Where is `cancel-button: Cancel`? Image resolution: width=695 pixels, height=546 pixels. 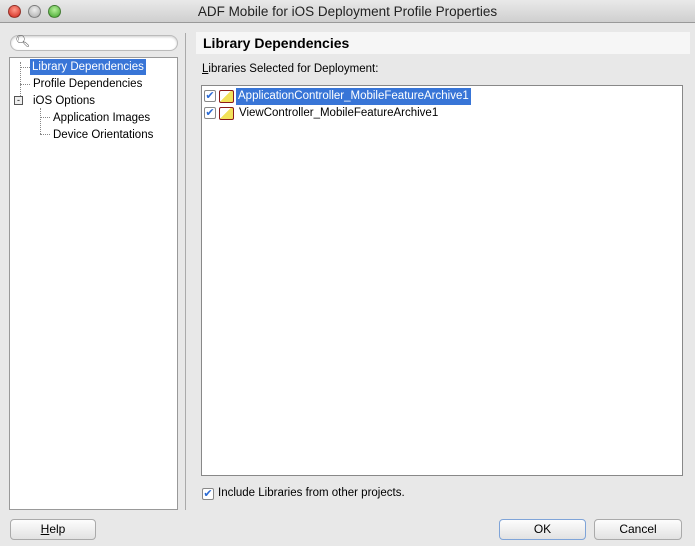
cancel-button: Cancel is located at coordinates (638, 529).